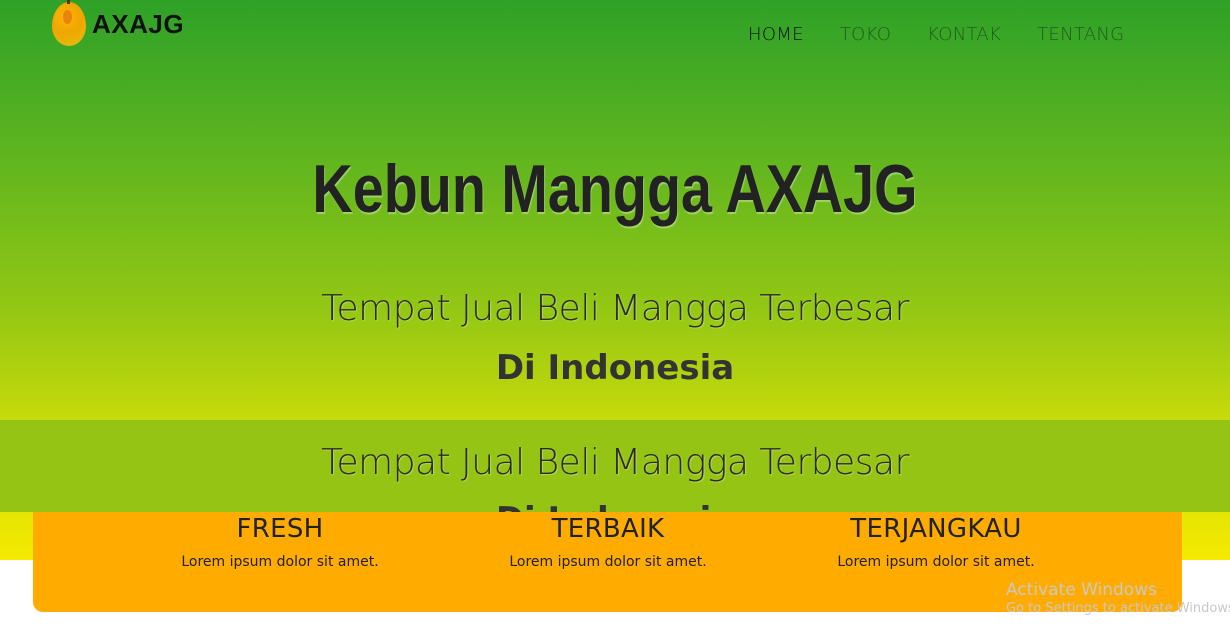  I want to click on nav-tentang-link: TENTANG, so click(1080, 34).